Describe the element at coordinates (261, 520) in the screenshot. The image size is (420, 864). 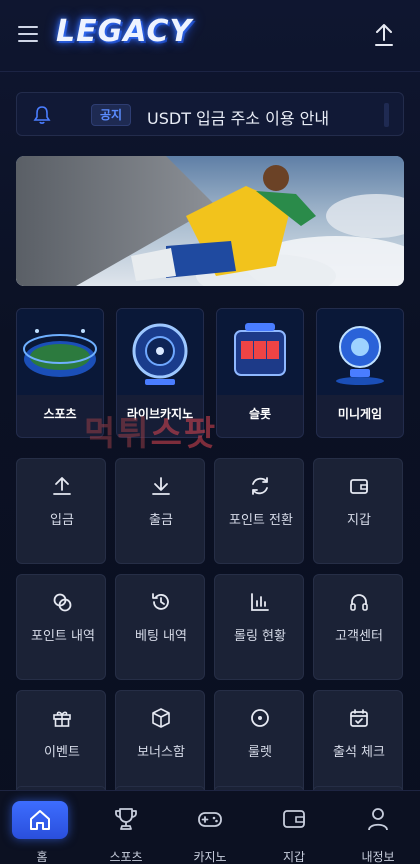
I see `menu-label: 포인트 전환` at that location.